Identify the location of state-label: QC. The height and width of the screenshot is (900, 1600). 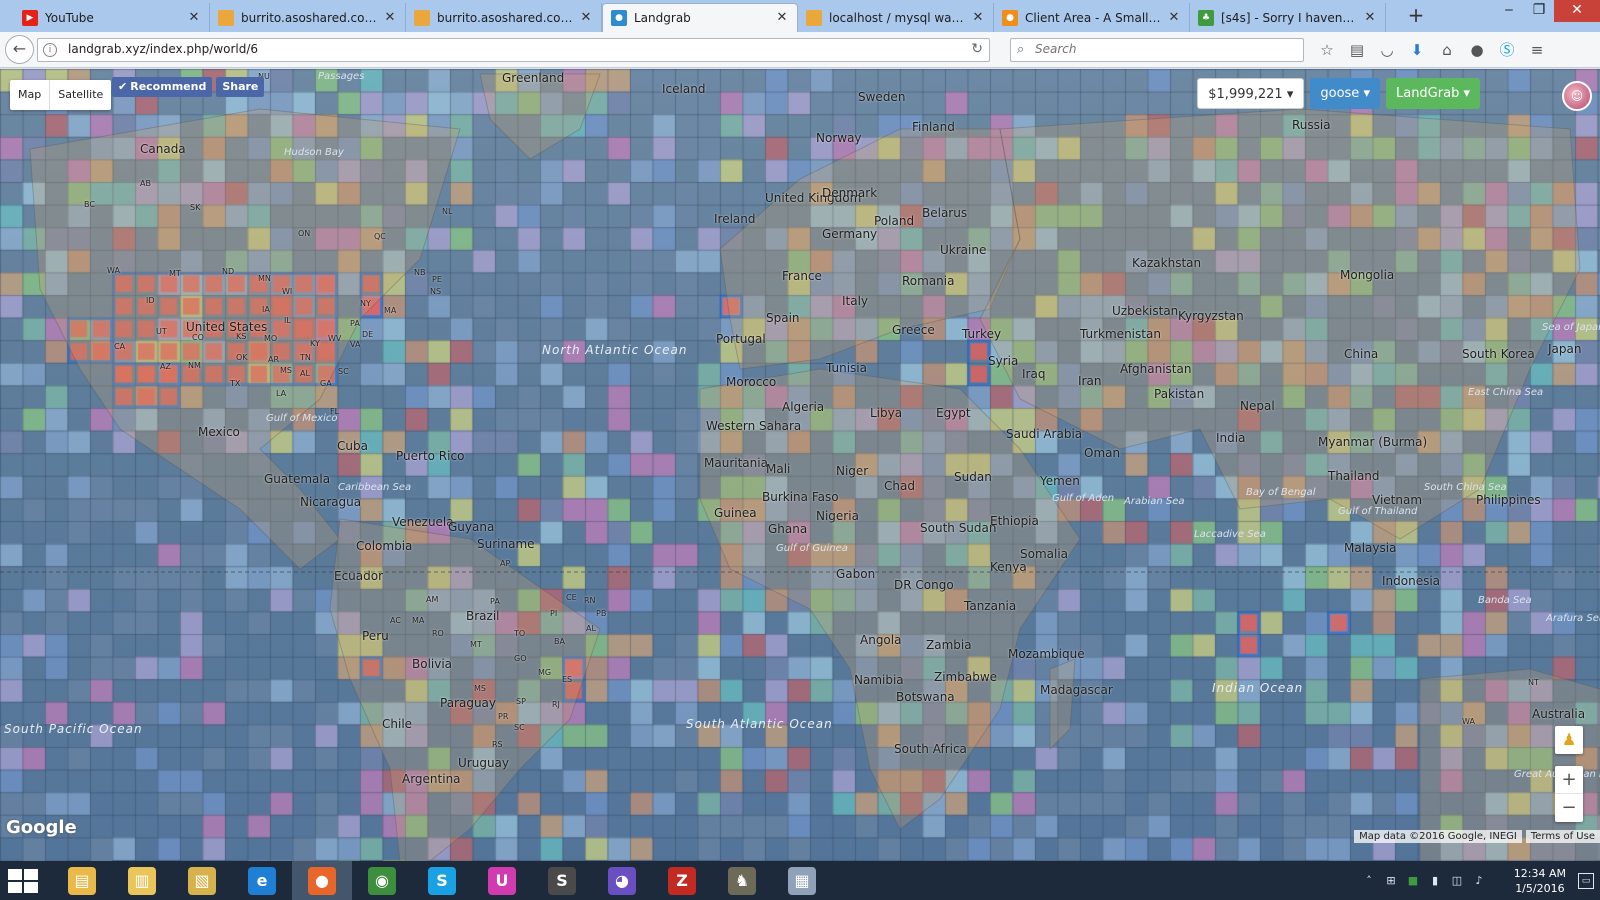
(380, 236).